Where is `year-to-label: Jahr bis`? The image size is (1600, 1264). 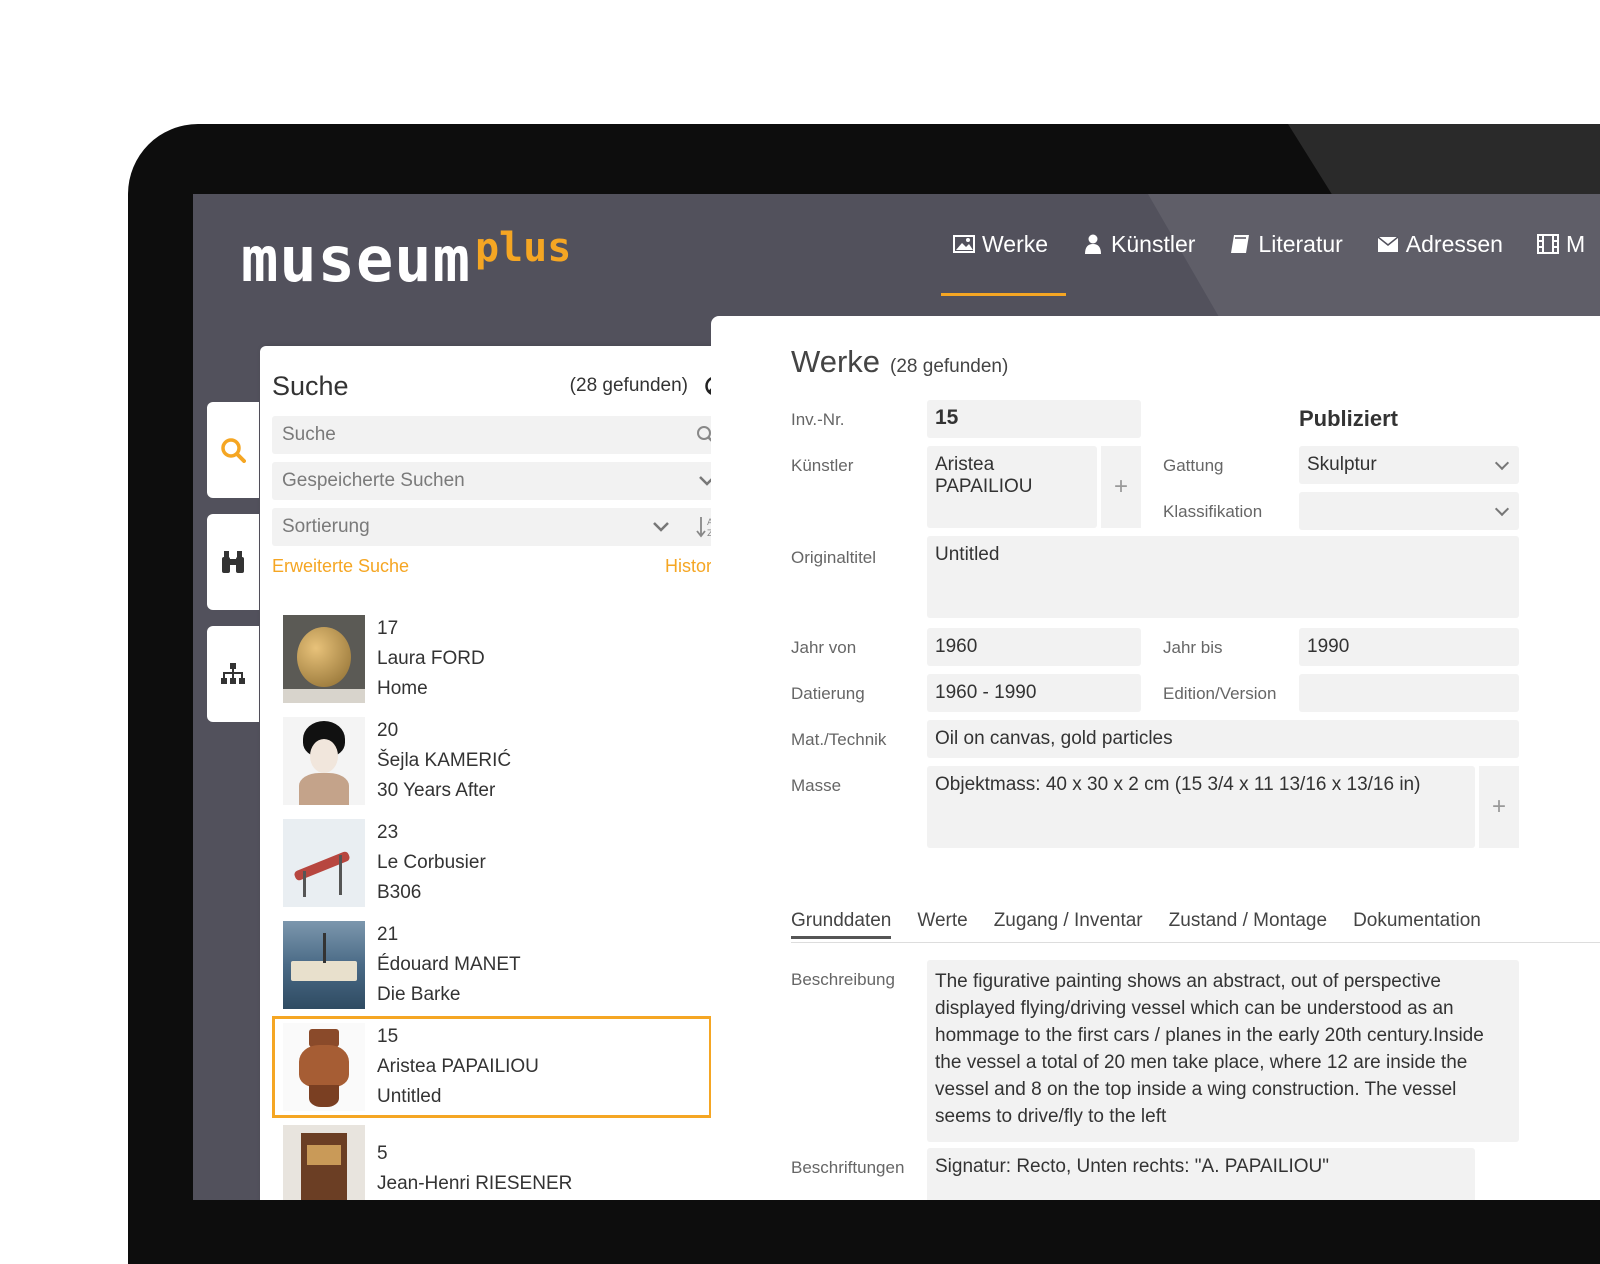 year-to-label: Jahr bis is located at coordinates (1193, 647).